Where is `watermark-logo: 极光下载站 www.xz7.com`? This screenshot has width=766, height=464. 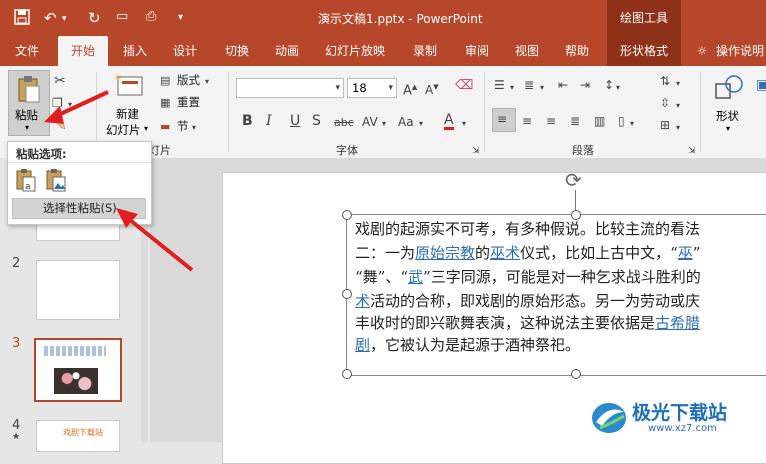
watermark-logo: 极光下载站 www.xz7.com is located at coordinates (675, 418).